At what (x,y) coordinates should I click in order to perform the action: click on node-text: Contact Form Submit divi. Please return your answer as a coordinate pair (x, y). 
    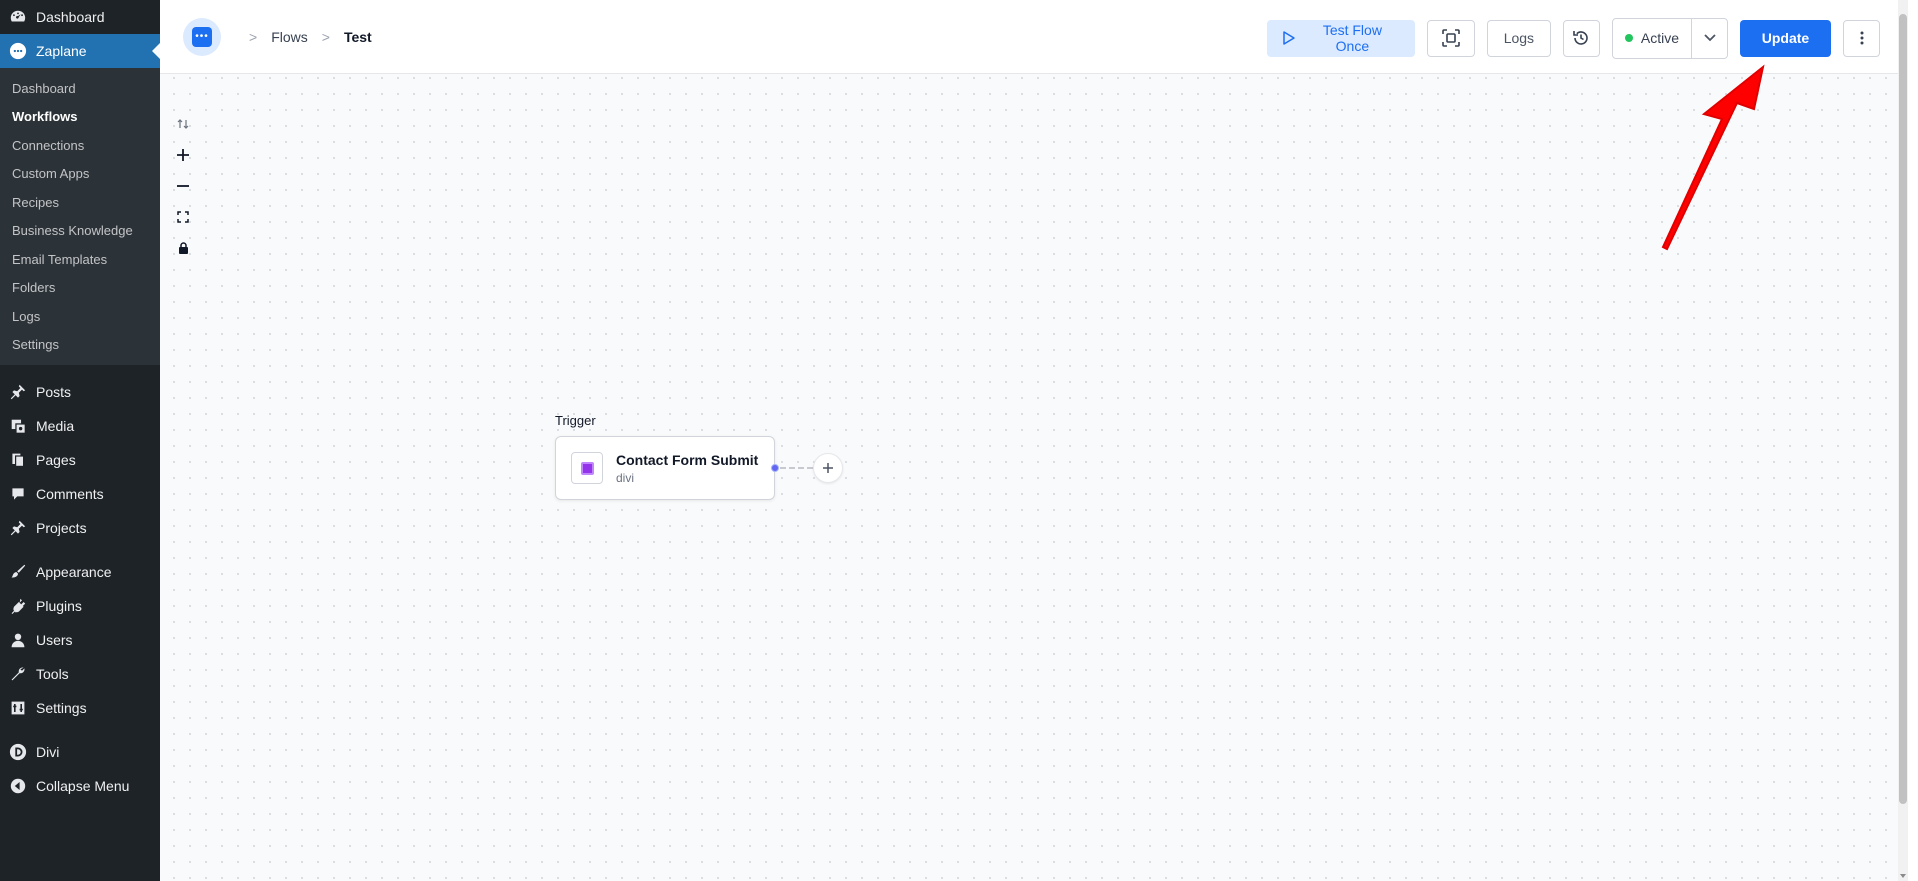
    Looking at the image, I should click on (687, 468).